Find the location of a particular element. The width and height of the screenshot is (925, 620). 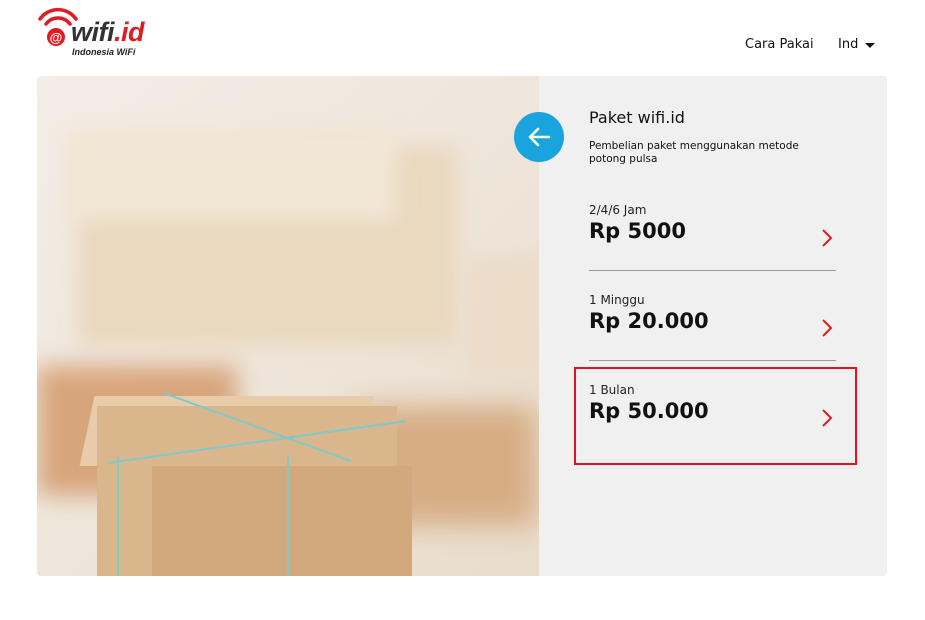

wifi-id-logo: @ wifi.id Indonesia WiFi is located at coordinates (92, 32).